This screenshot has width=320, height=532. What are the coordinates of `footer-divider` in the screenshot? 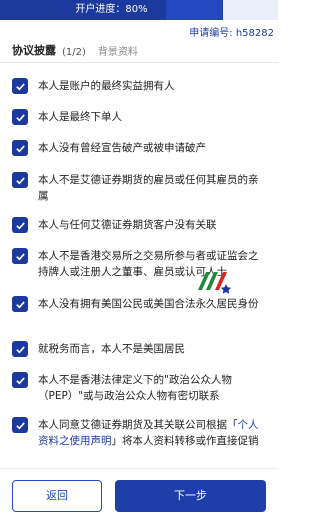 It's located at (139, 468).